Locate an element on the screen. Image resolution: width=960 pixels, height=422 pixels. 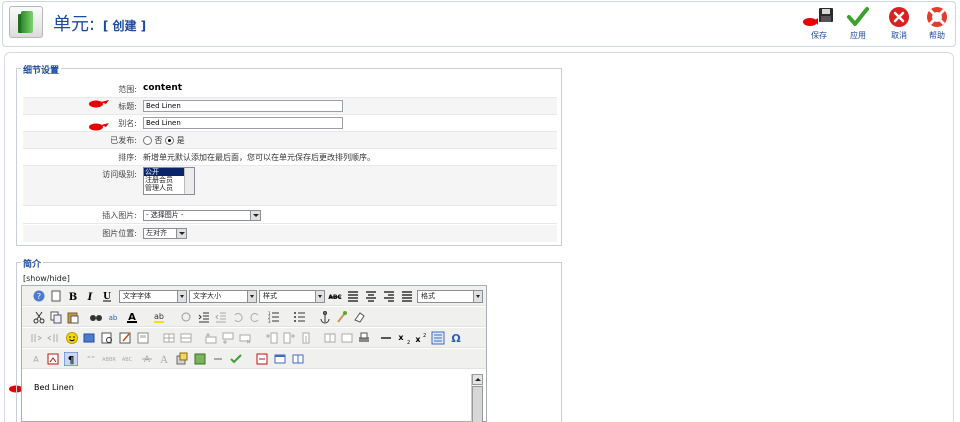
subscript-icon: x2 is located at coordinates (403, 338).